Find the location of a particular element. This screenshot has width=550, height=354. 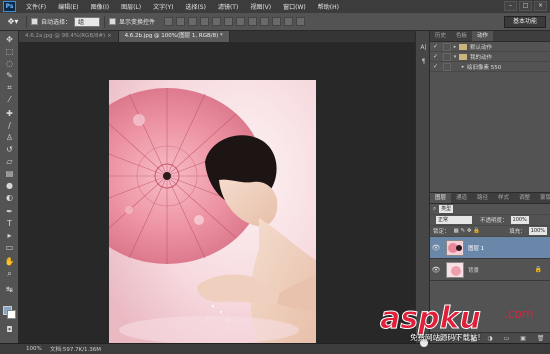

lasso-tool-icon: ◌ is located at coordinates (9, 64).